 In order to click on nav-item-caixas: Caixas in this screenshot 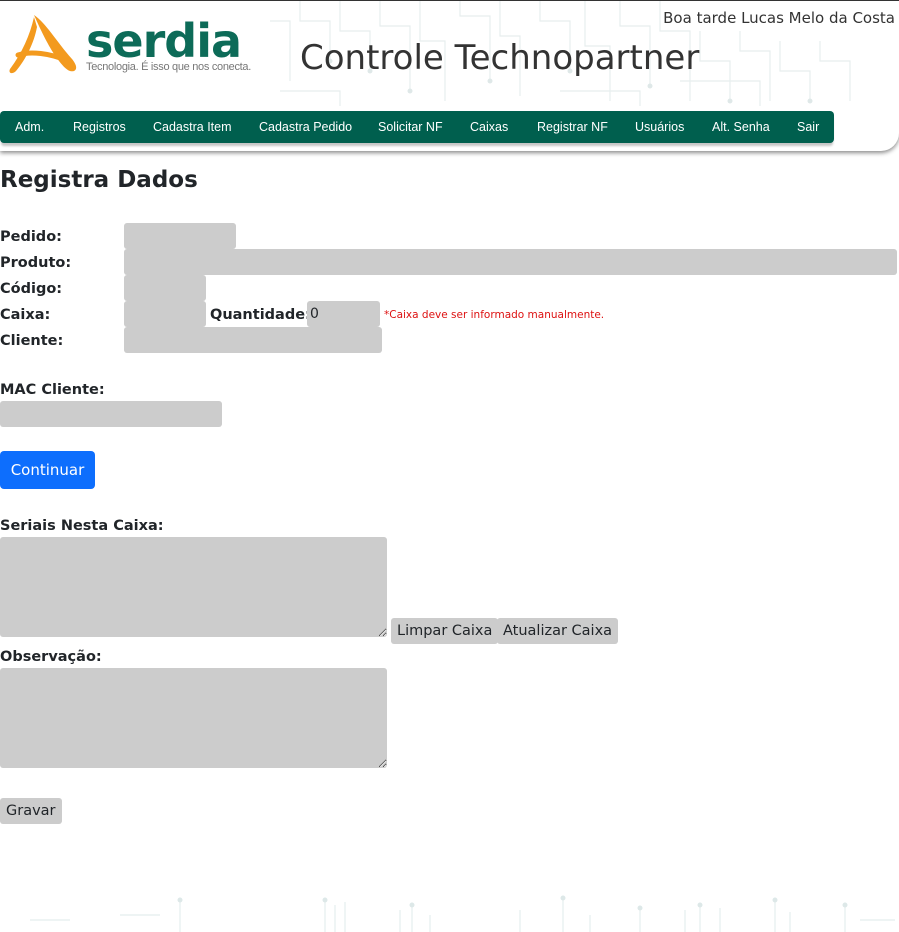, I will do `click(489, 127)`.